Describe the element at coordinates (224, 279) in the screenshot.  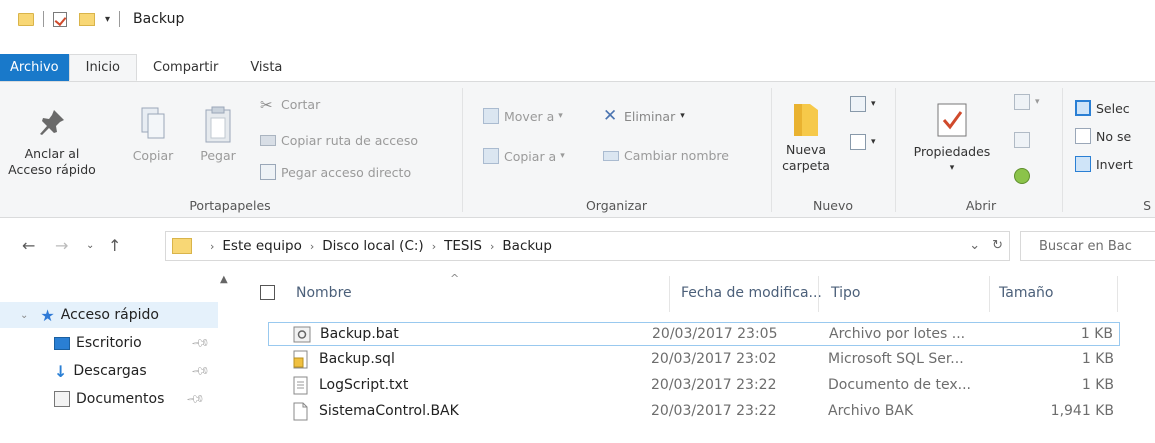
I see `scroll-up-icon: ▲` at that location.